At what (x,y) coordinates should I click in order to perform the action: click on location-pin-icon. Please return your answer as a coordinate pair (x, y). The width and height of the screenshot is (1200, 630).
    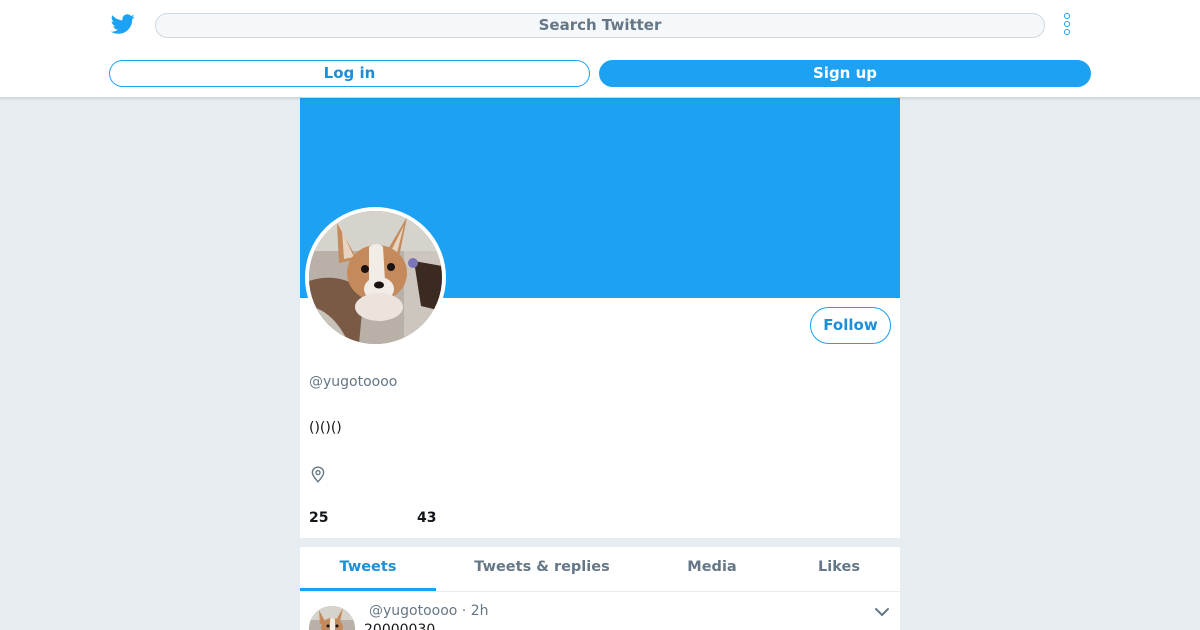
    Looking at the image, I should click on (318, 474).